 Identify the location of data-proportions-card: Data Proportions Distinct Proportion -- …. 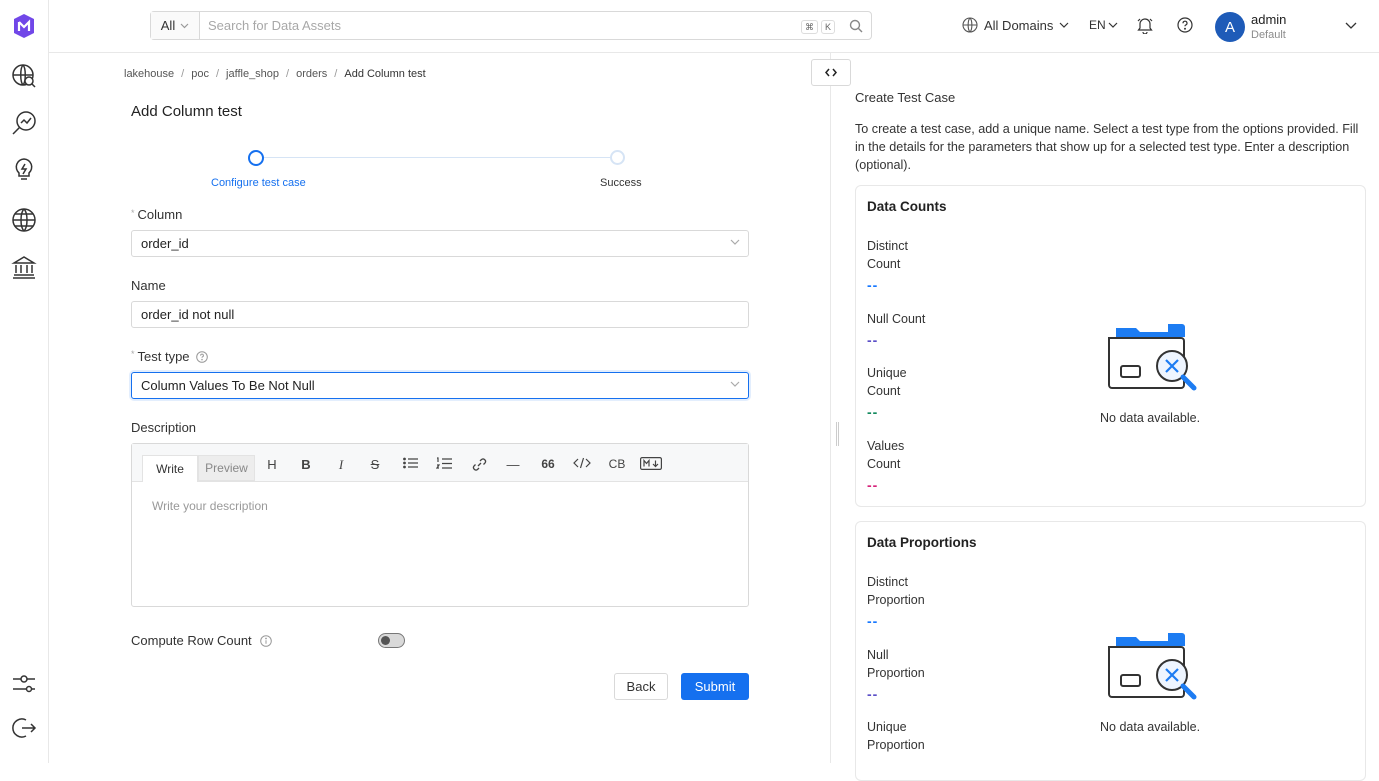
(1110, 651).